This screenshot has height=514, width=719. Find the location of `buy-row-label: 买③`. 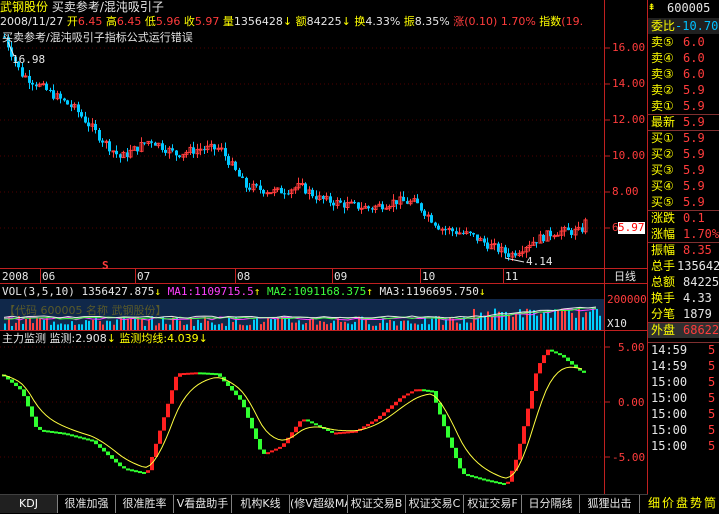

buy-row-label: 买③ is located at coordinates (662, 170).